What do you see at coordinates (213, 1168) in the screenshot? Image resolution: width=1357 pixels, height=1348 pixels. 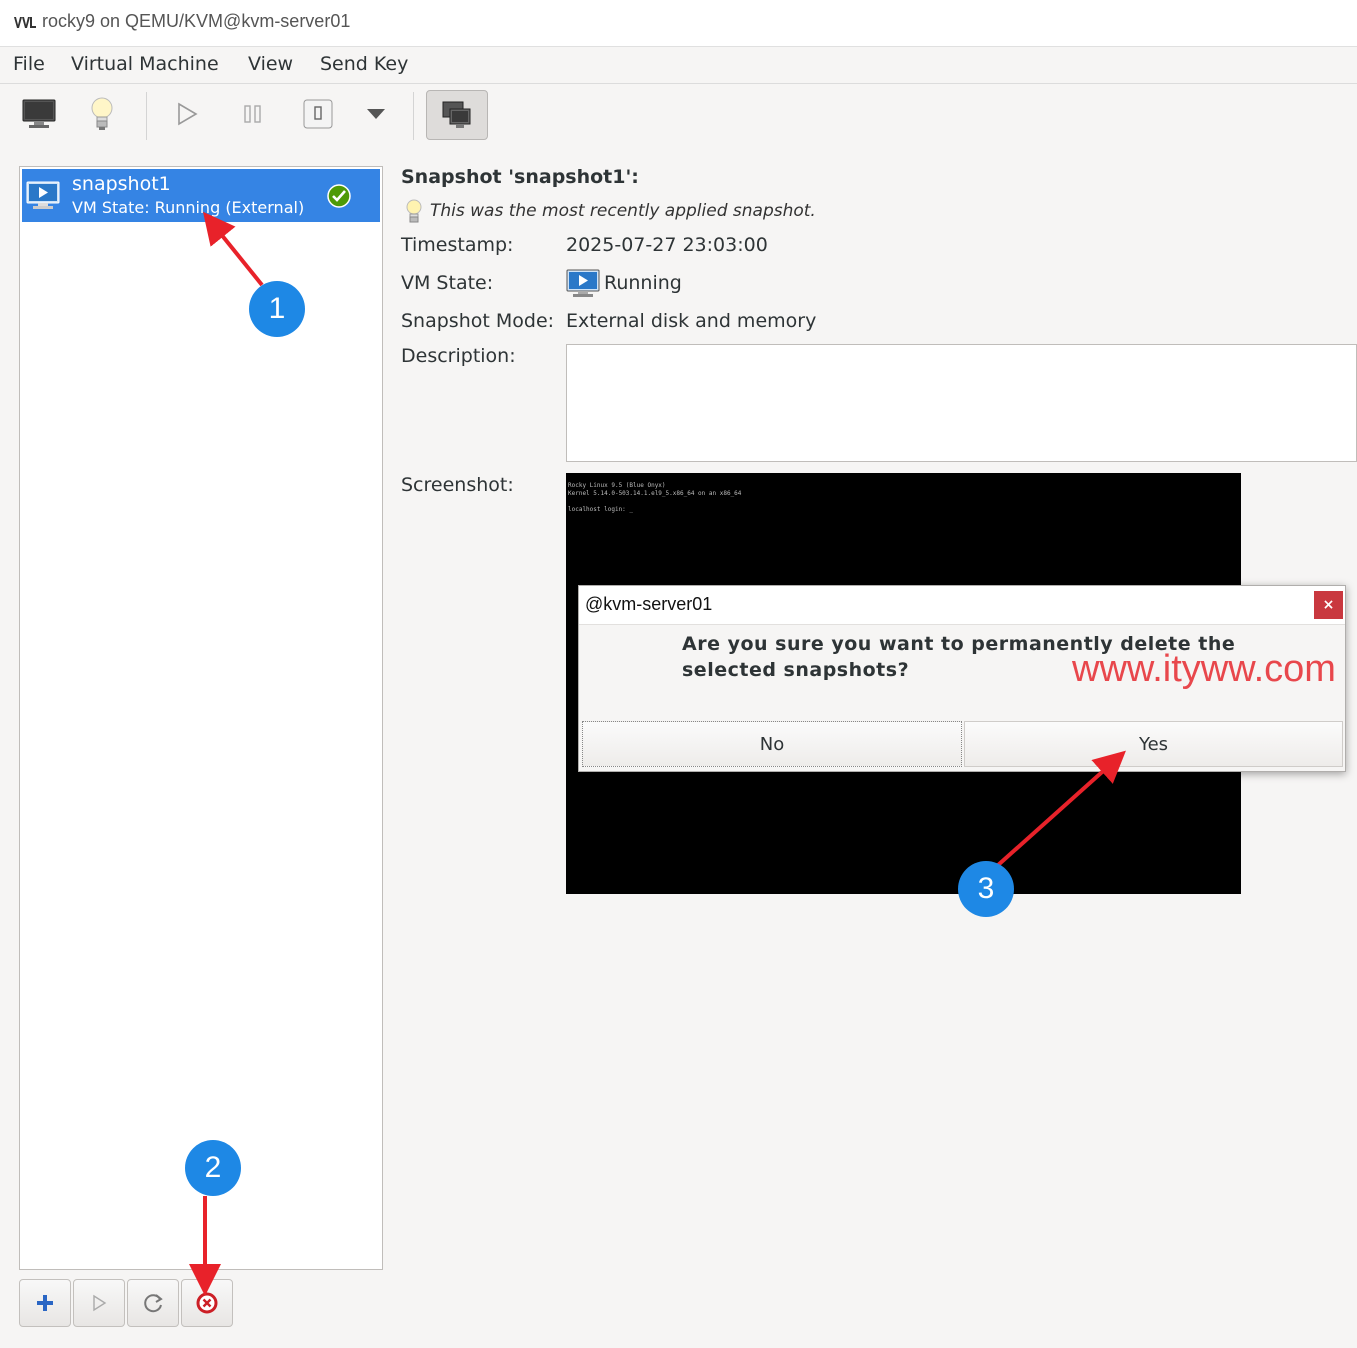 I see `annotation-badge-2: 2` at bounding box center [213, 1168].